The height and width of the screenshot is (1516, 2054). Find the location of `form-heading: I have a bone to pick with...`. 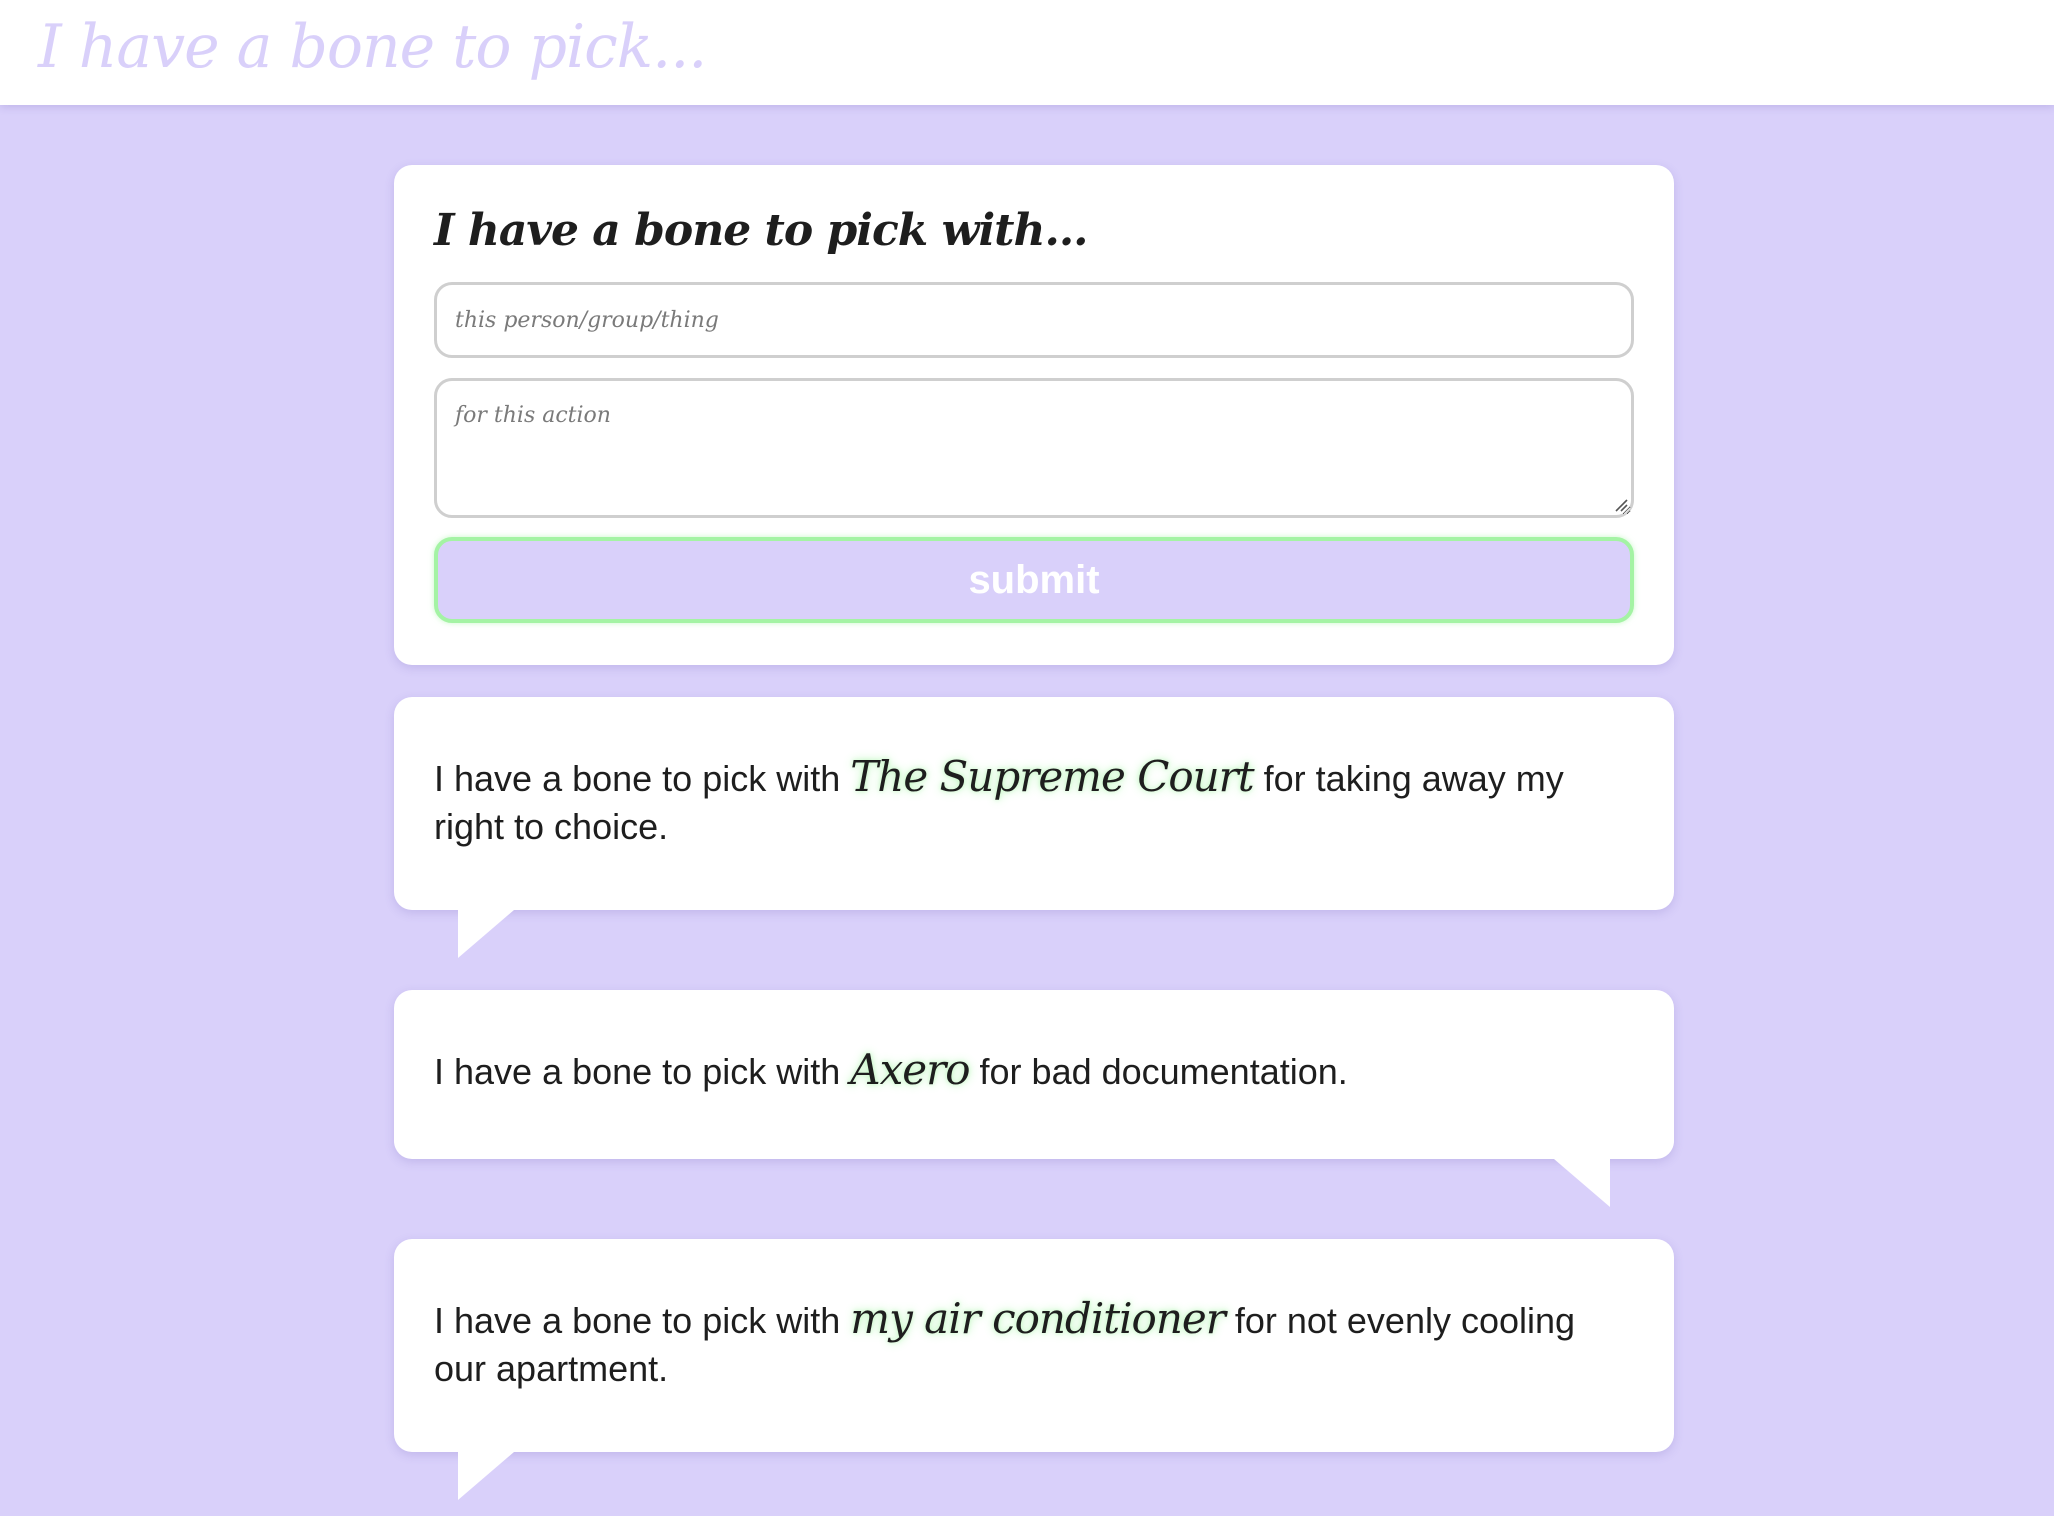

form-heading: I have a bone to pick with... is located at coordinates (761, 230).